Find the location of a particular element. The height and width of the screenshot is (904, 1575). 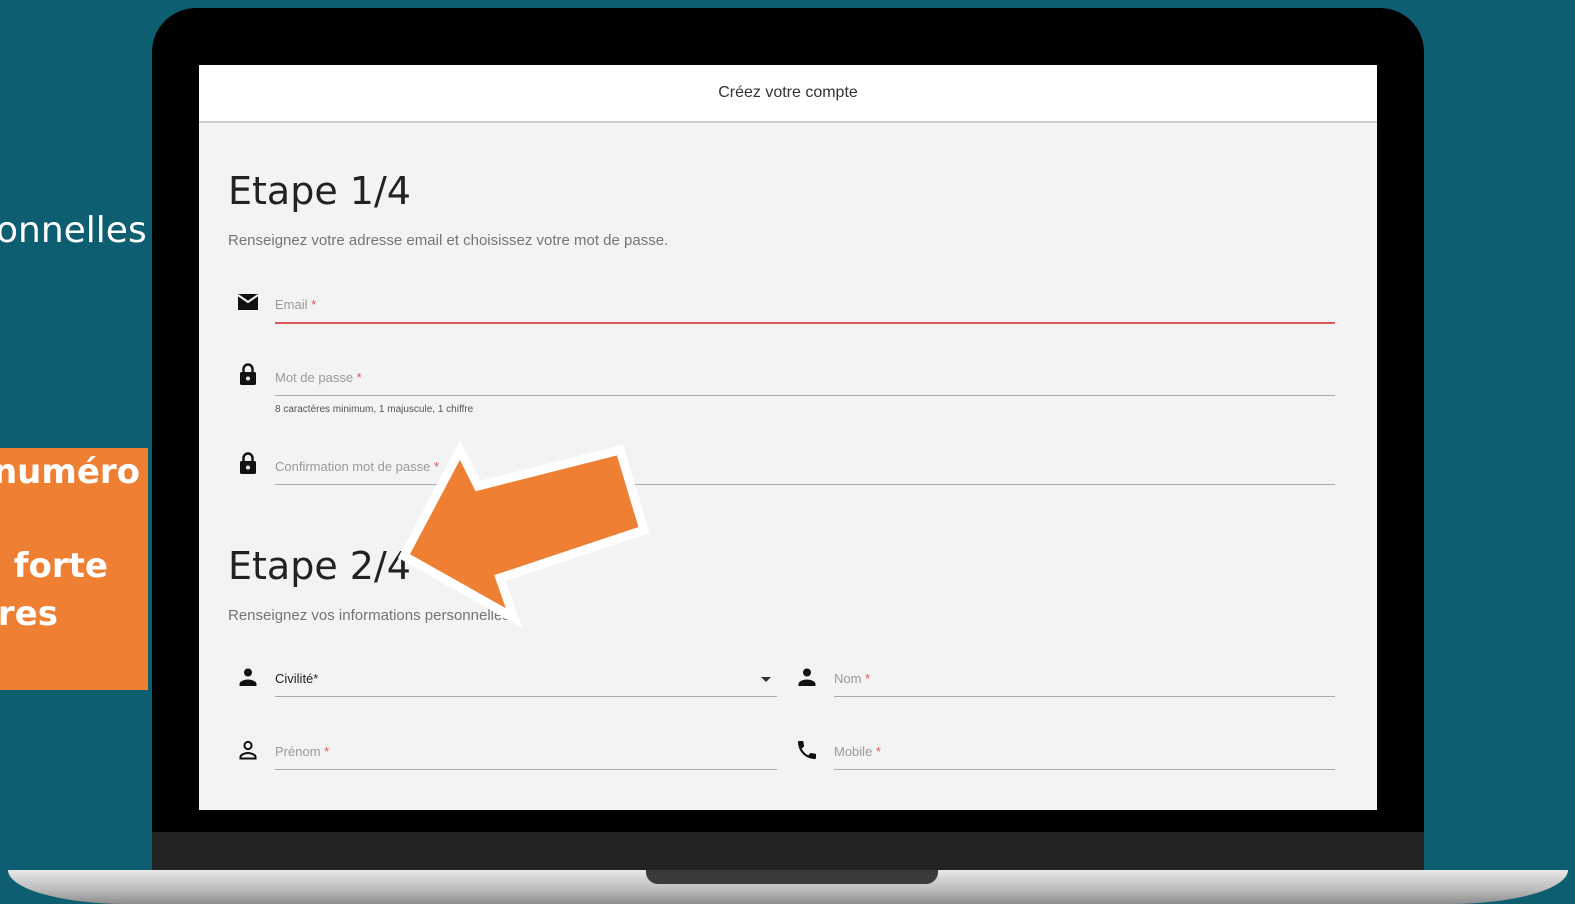

email-label: Email is located at coordinates (291, 304).